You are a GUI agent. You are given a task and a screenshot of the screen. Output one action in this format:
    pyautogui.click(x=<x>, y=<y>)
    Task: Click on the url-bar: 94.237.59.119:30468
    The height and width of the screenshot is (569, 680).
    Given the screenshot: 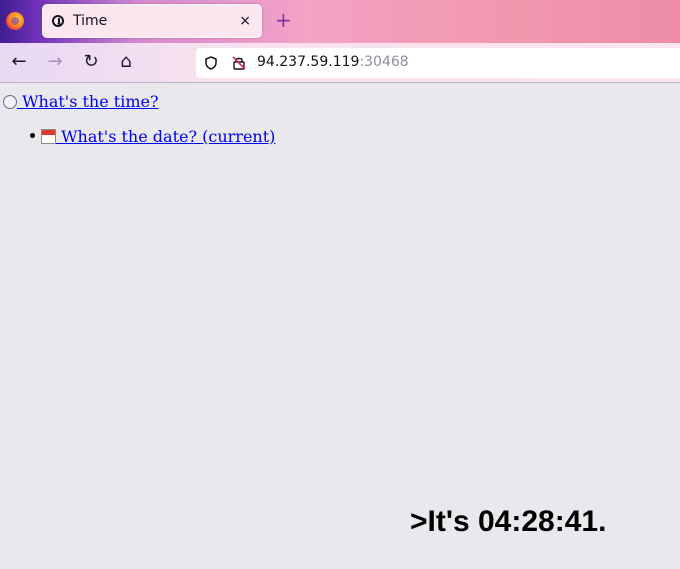 What is the action you would take?
    pyautogui.click(x=438, y=63)
    